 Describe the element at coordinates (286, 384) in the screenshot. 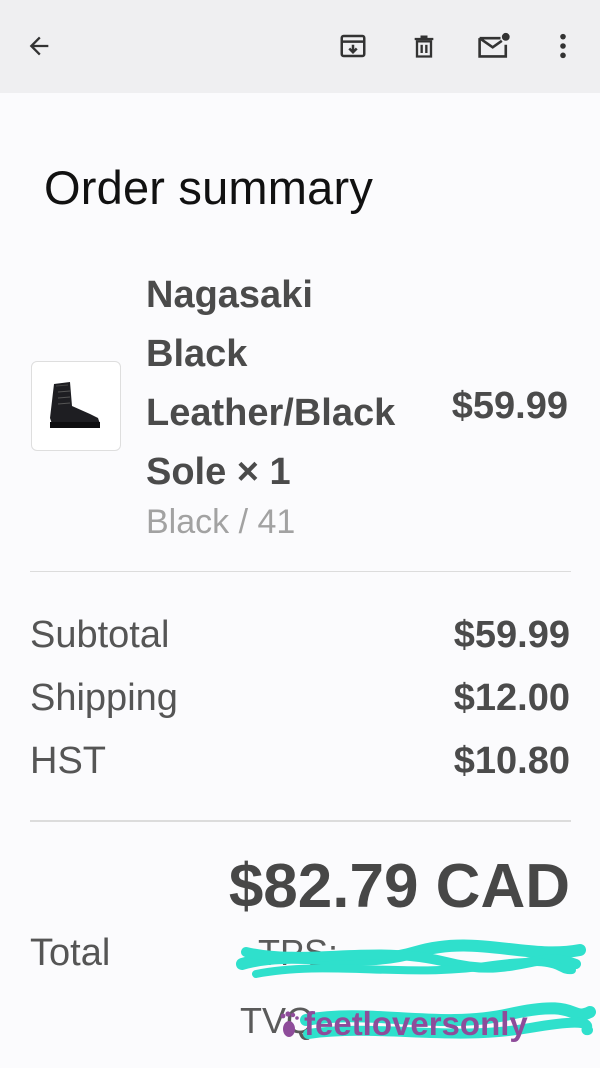

I see `product-name: Nagasaki Black Leather/Black Sole × 1` at that location.